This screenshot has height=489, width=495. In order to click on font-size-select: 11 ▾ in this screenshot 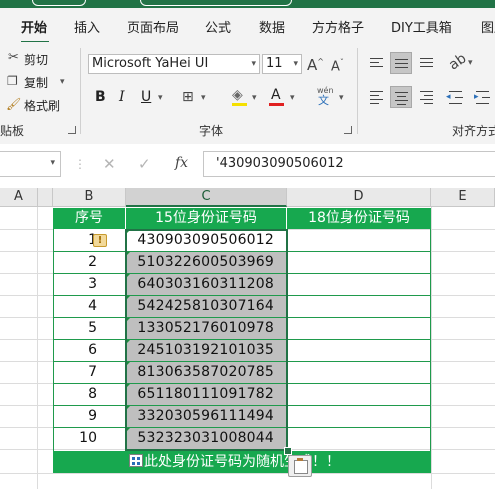, I will do `click(282, 64)`.